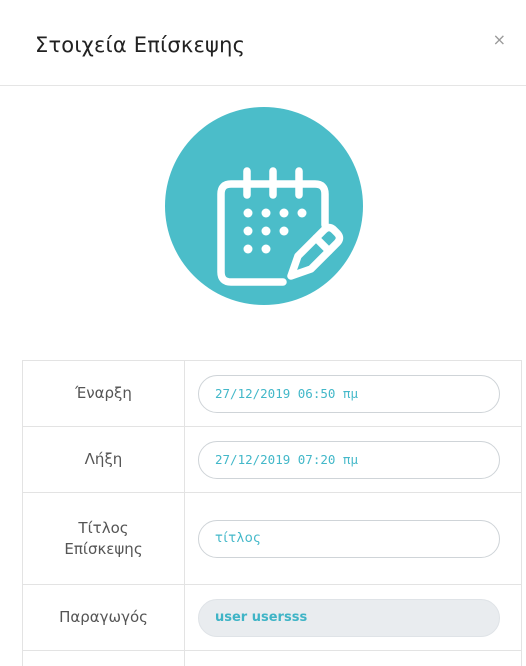  I want to click on row-start: Έναρξη, so click(272, 393).